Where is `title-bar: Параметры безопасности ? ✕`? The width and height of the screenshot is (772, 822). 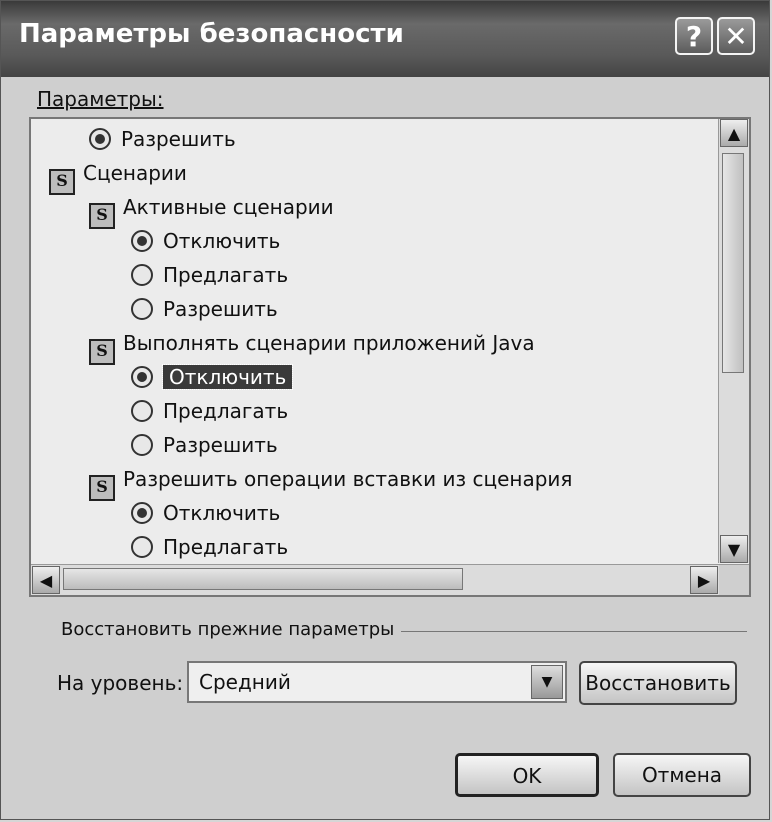 title-bar: Параметры безопасности ? ✕ is located at coordinates (385, 39).